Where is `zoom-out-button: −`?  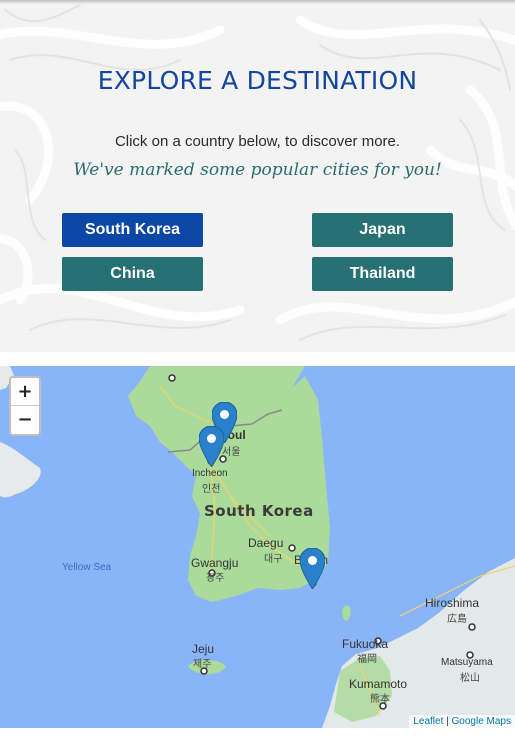 zoom-out-button: − is located at coordinates (25, 419).